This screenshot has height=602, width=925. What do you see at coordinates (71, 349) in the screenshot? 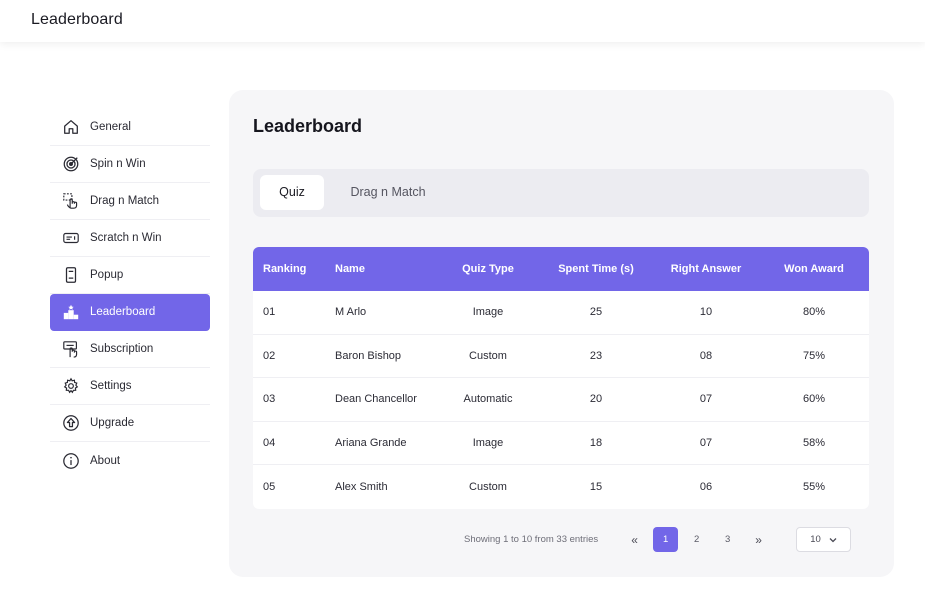
I see `click-icon` at bounding box center [71, 349].